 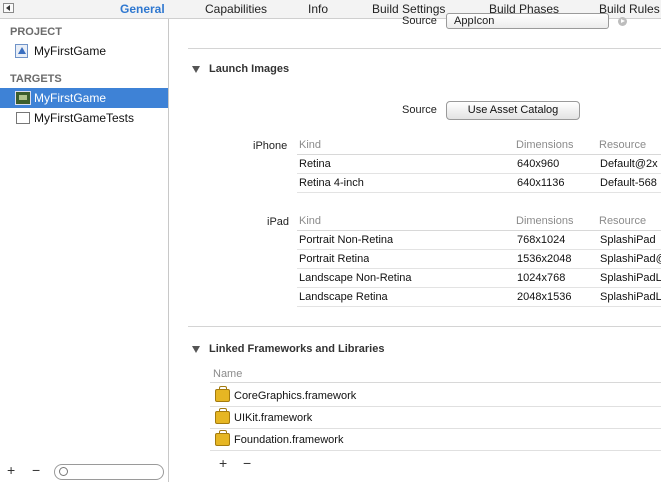 I want to click on kind-cell: Landscape Retina, so click(x=343, y=297).